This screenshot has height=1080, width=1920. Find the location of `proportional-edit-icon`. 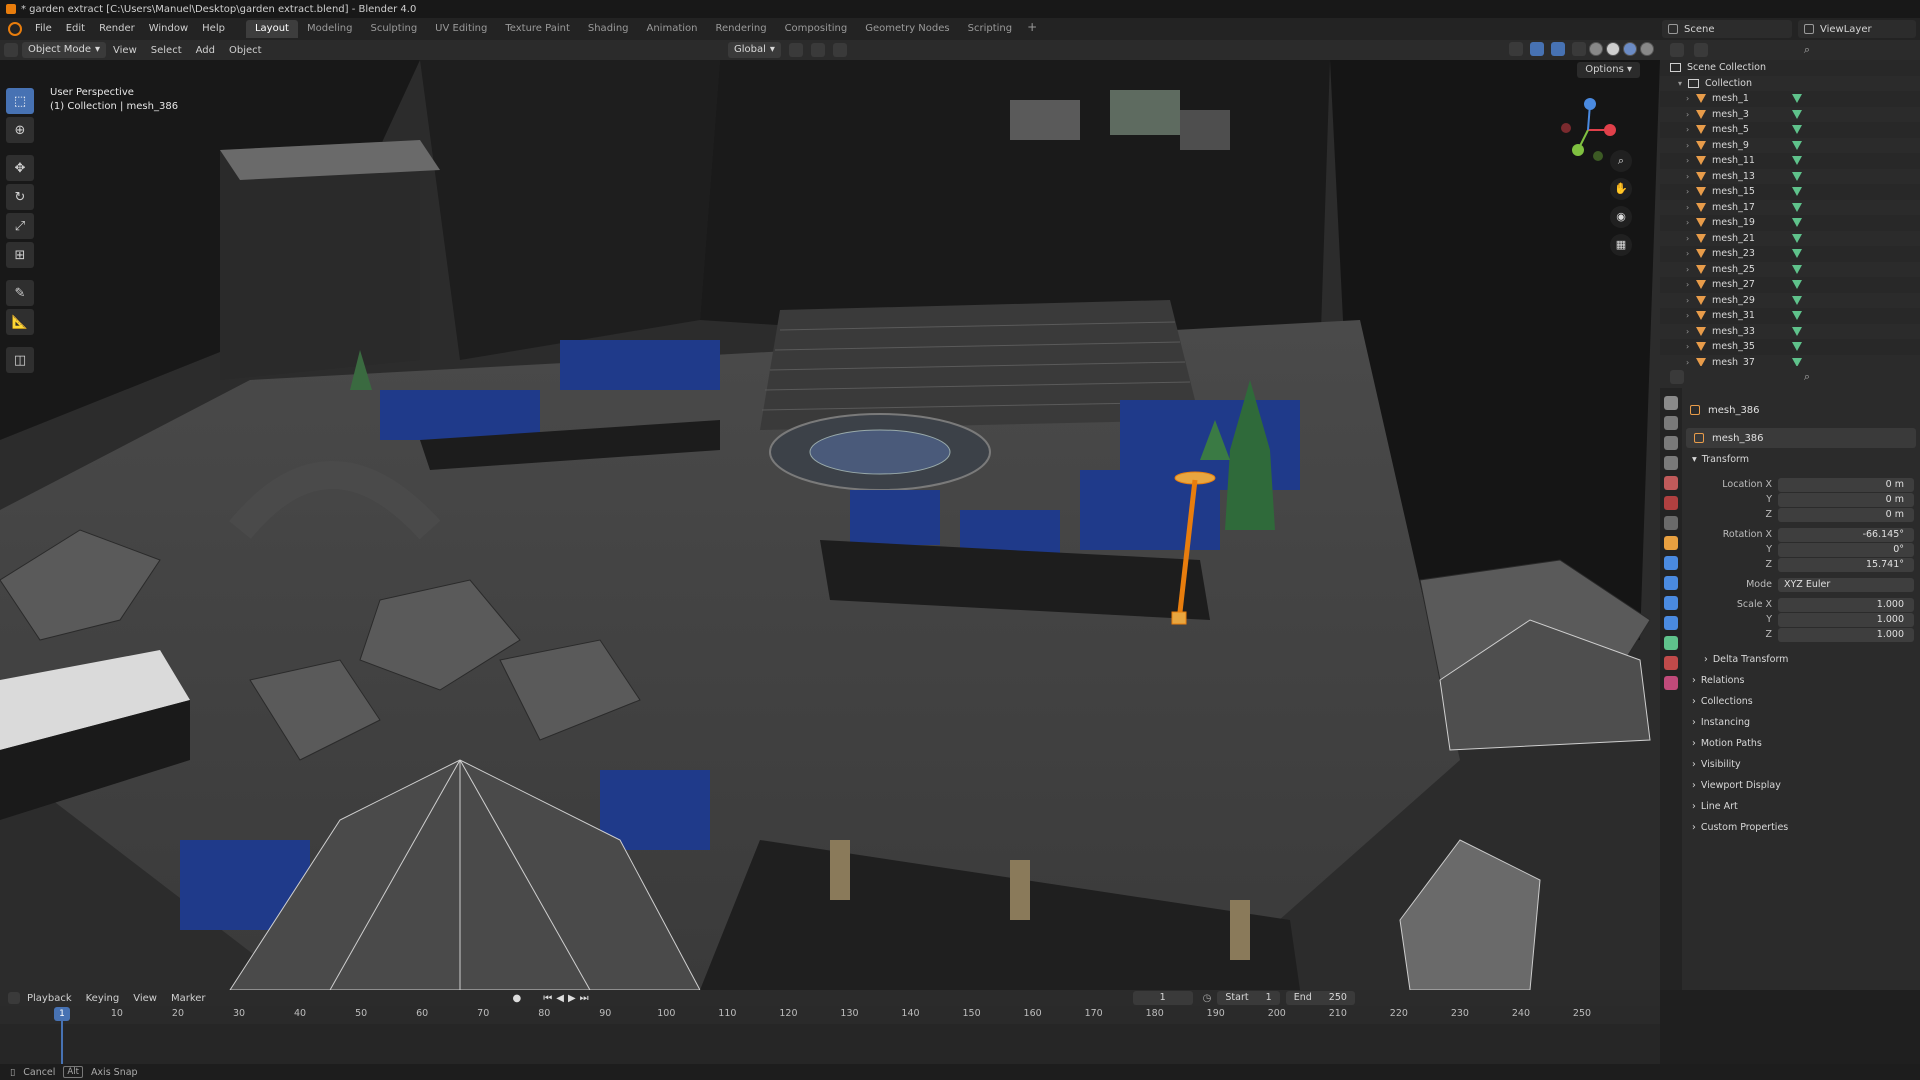

proportional-edit-icon is located at coordinates (839, 50).